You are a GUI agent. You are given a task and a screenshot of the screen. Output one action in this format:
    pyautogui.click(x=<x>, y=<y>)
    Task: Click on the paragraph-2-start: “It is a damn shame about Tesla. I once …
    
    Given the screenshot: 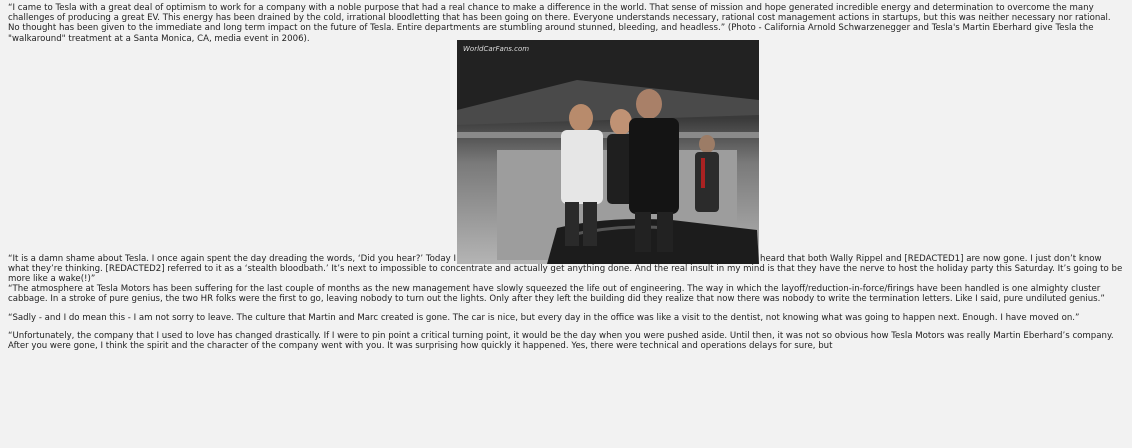 What is the action you would take?
    pyautogui.click(x=232, y=258)
    